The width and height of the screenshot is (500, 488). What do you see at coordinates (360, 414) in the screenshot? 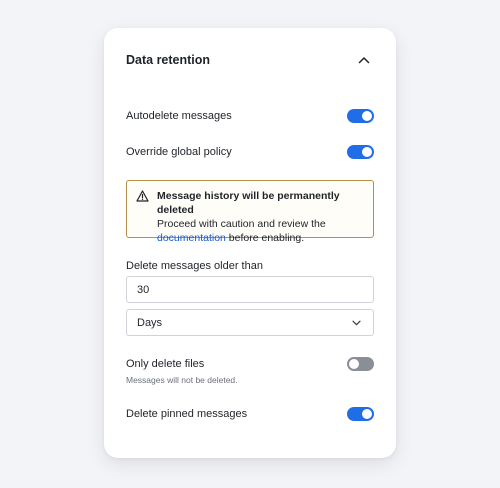
I see `delete-pinned-toggle` at bounding box center [360, 414].